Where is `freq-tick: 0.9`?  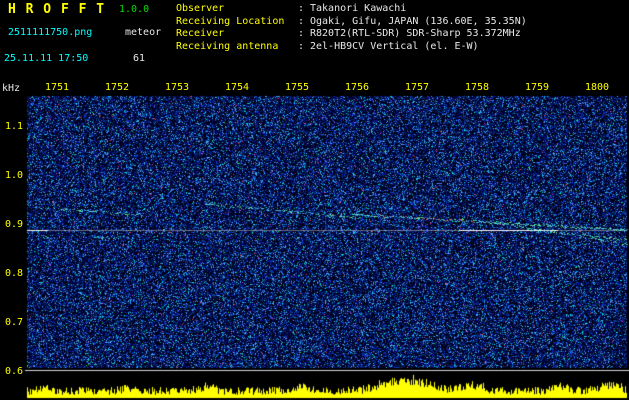 freq-tick: 0.9 is located at coordinates (13, 224).